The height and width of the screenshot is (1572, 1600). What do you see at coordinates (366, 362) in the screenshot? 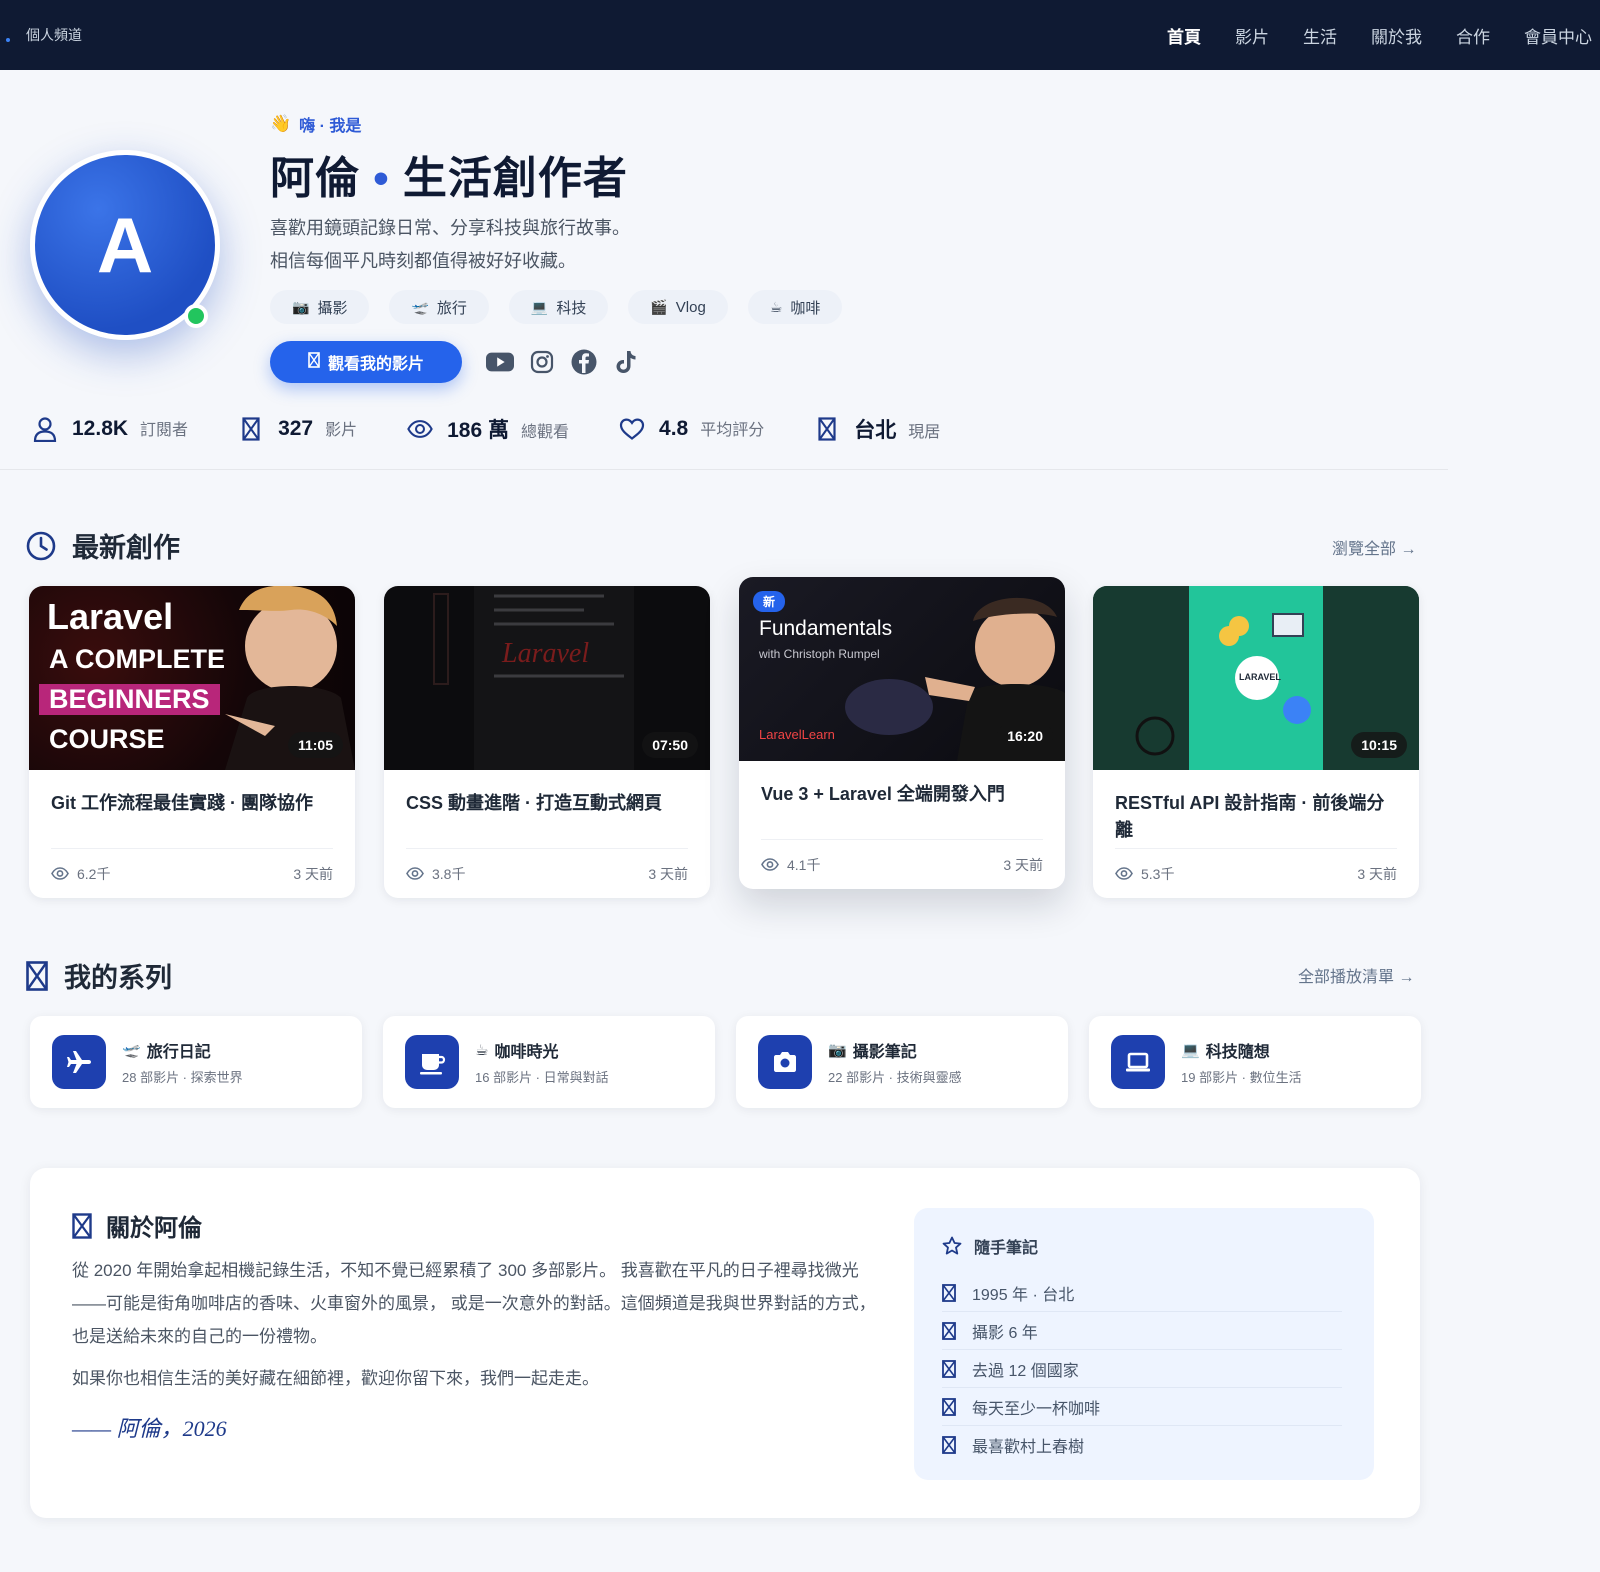
I see `watch-videos-button: 觀看我的影片` at bounding box center [366, 362].